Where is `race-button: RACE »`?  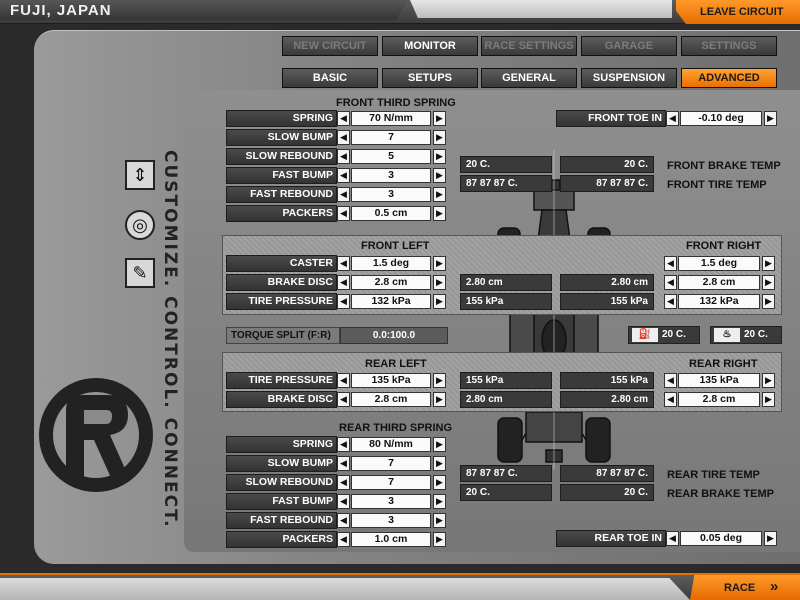 race-button: RACE » is located at coordinates (745, 587).